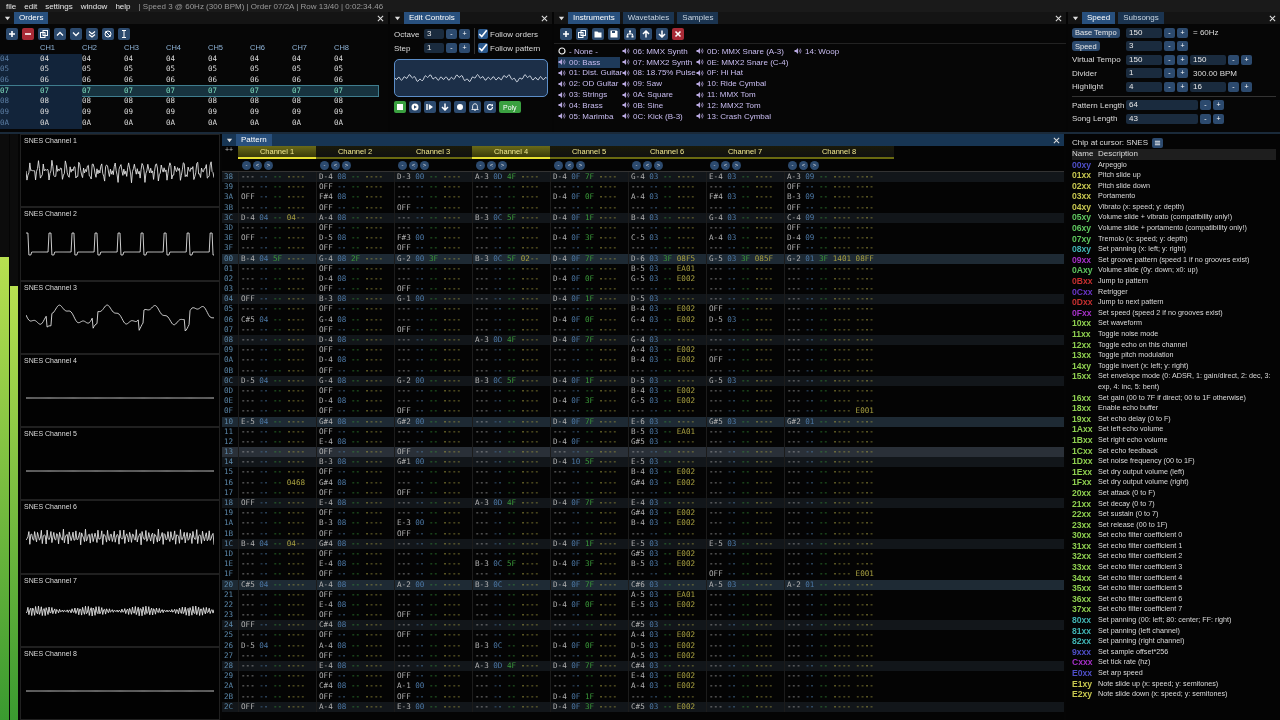  What do you see at coordinates (1083, 461) in the screenshot?
I see `effect-code: 1Dxx` at bounding box center [1083, 461].